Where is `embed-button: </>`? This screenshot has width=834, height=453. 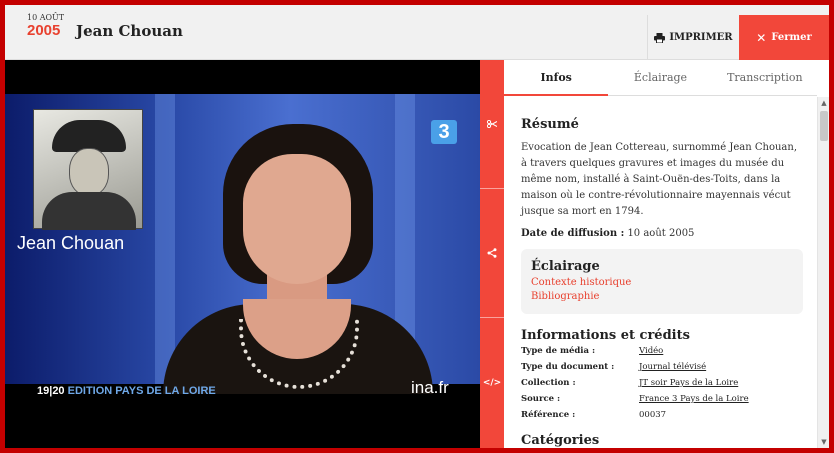 embed-button: </> is located at coordinates (492, 383).